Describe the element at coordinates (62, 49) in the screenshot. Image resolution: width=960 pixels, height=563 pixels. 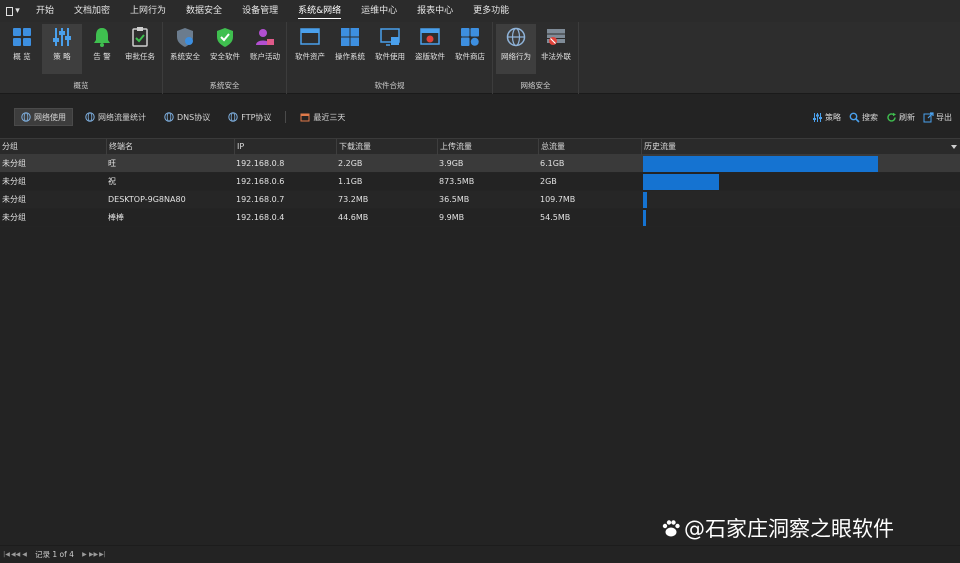
I see `policy-button: 策 略` at that location.